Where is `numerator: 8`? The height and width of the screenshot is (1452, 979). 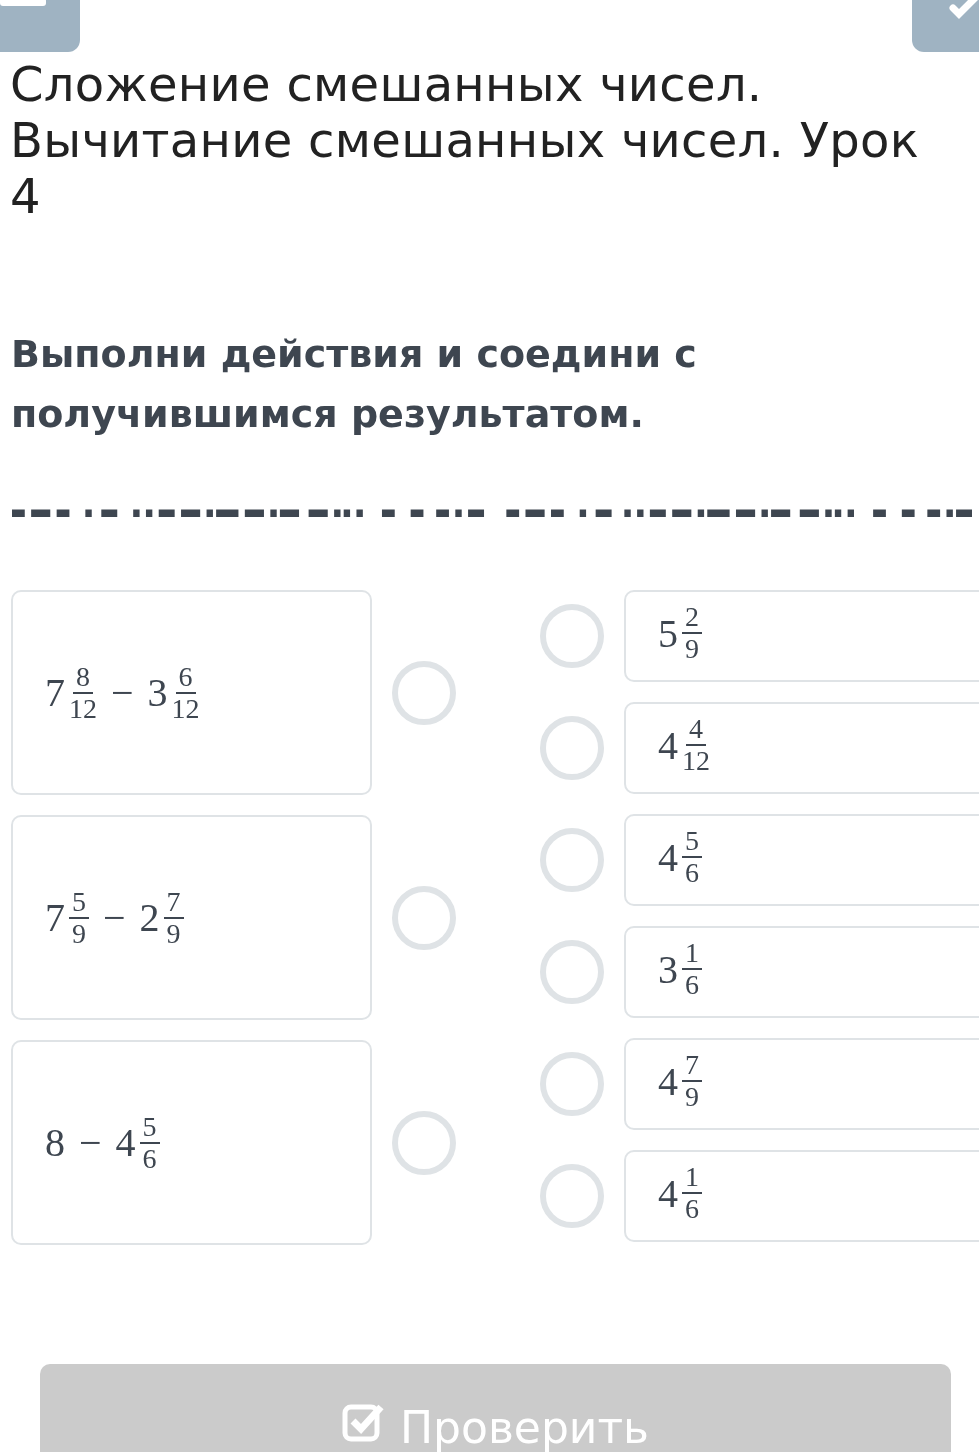 numerator: 8 is located at coordinates (83, 677).